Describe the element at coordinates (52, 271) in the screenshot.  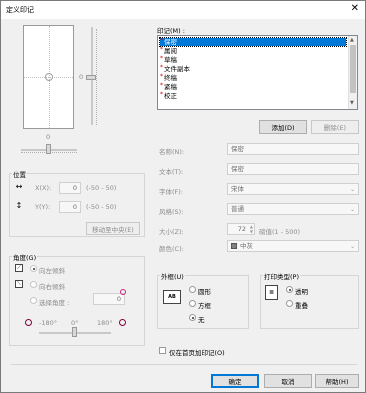
I see `angle-tilt-left-label: 向左倾斜` at that location.